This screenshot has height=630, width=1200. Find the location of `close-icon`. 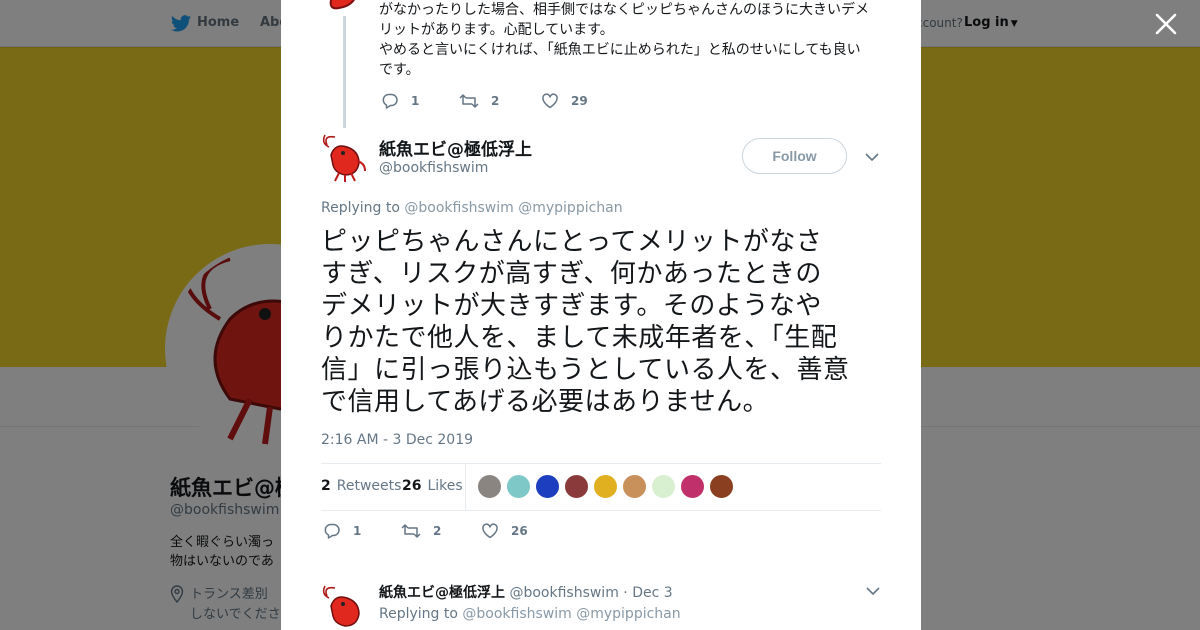

close-icon is located at coordinates (1166, 24).